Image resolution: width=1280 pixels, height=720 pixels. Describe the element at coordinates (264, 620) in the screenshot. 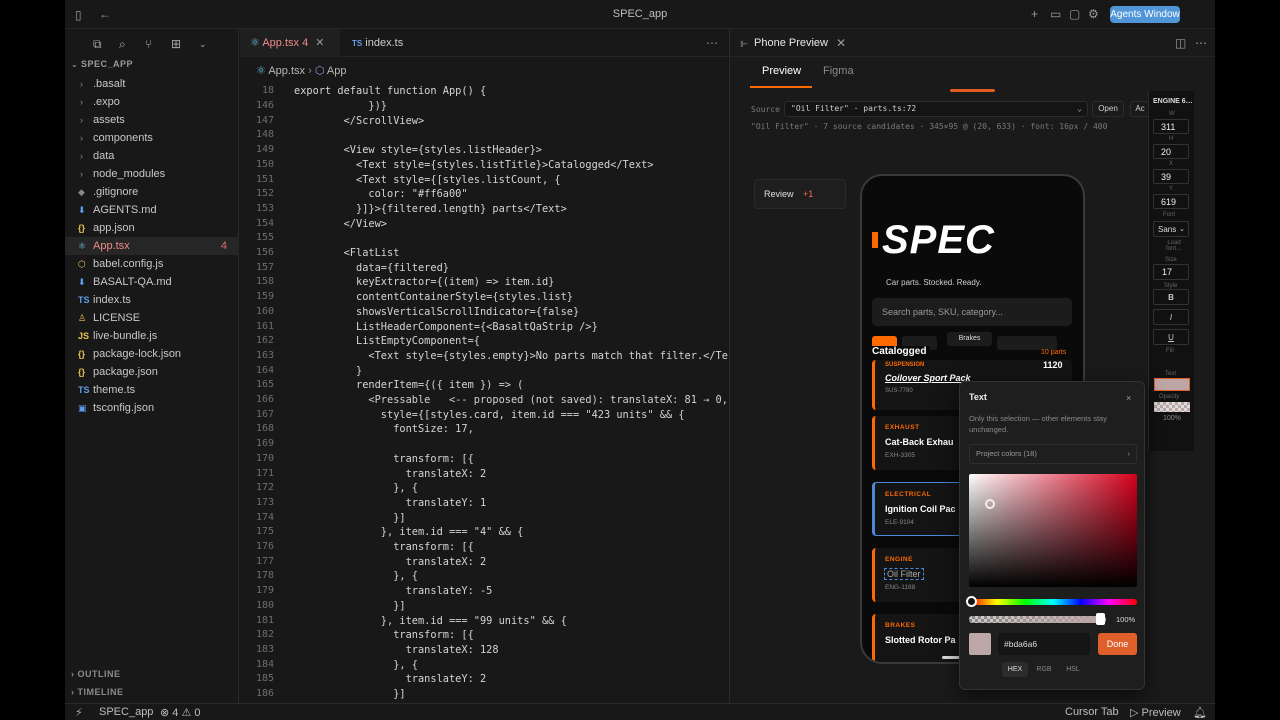

I see `line-number: 181` at that location.